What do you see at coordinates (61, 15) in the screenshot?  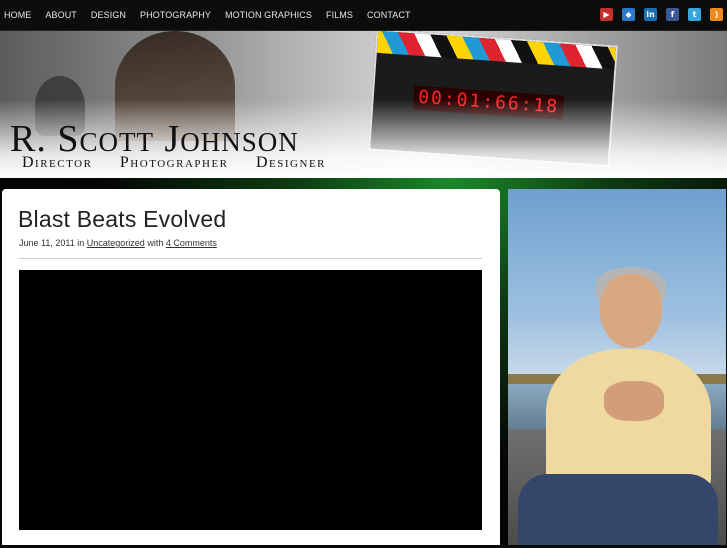 I see `nav-about: ABOUT` at bounding box center [61, 15].